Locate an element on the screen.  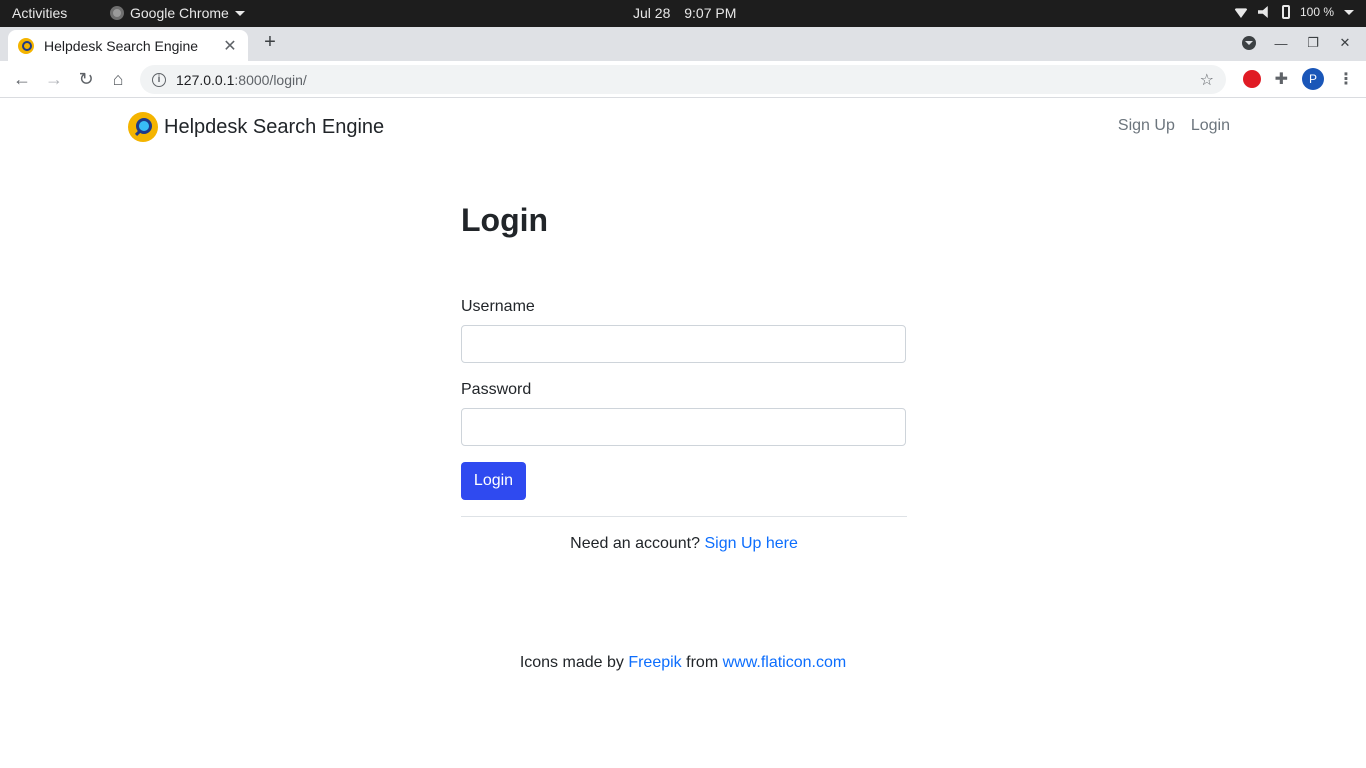
search-engine-favicon-icon is located at coordinates (26, 45).